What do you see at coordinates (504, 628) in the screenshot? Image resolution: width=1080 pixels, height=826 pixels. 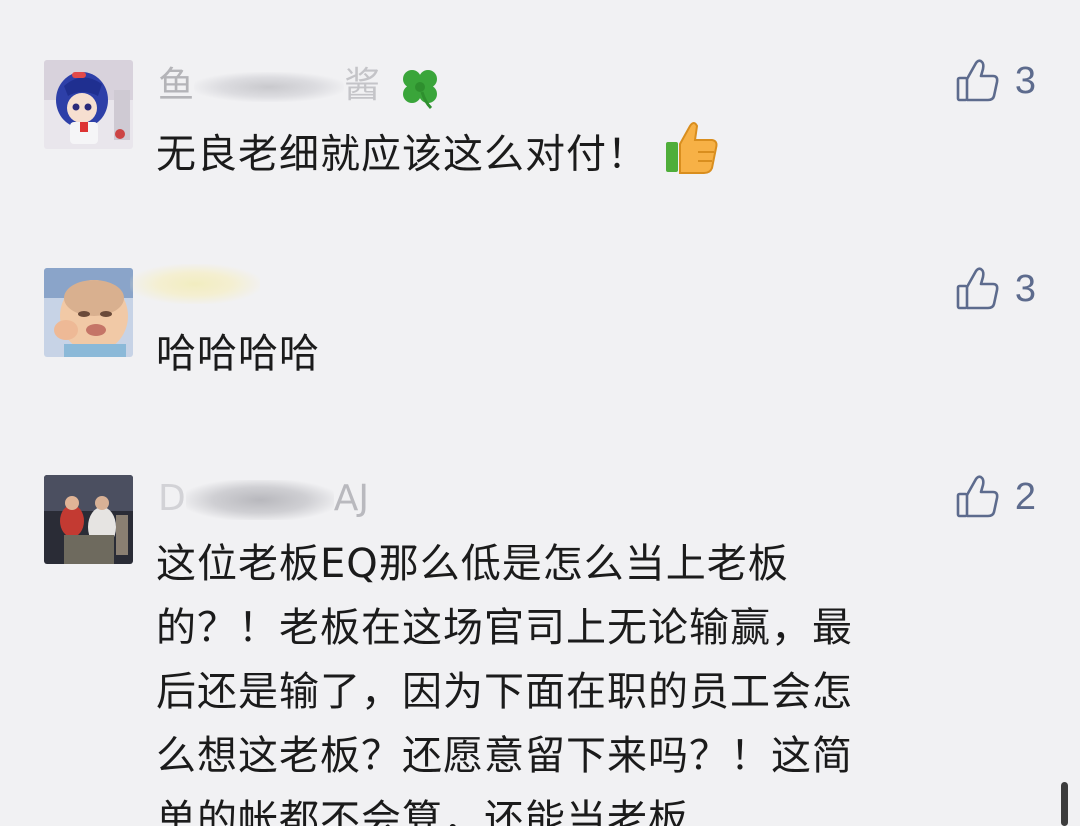 I see `comment-text-line: 的？！老板在这场官司上无论输赢，最` at bounding box center [504, 628].